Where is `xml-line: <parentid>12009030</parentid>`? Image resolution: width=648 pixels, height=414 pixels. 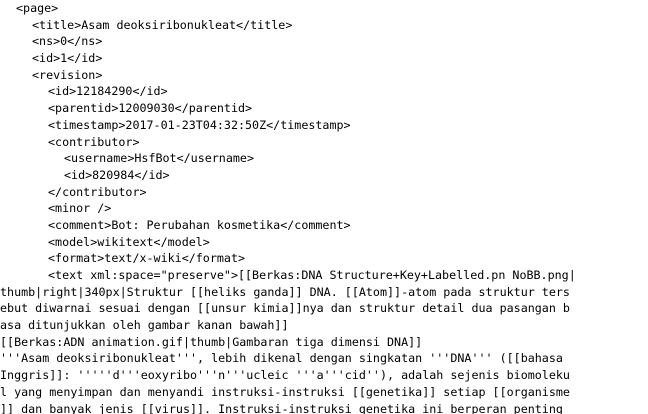 xml-line: <parentid>12009030</parentid> is located at coordinates (150, 108).